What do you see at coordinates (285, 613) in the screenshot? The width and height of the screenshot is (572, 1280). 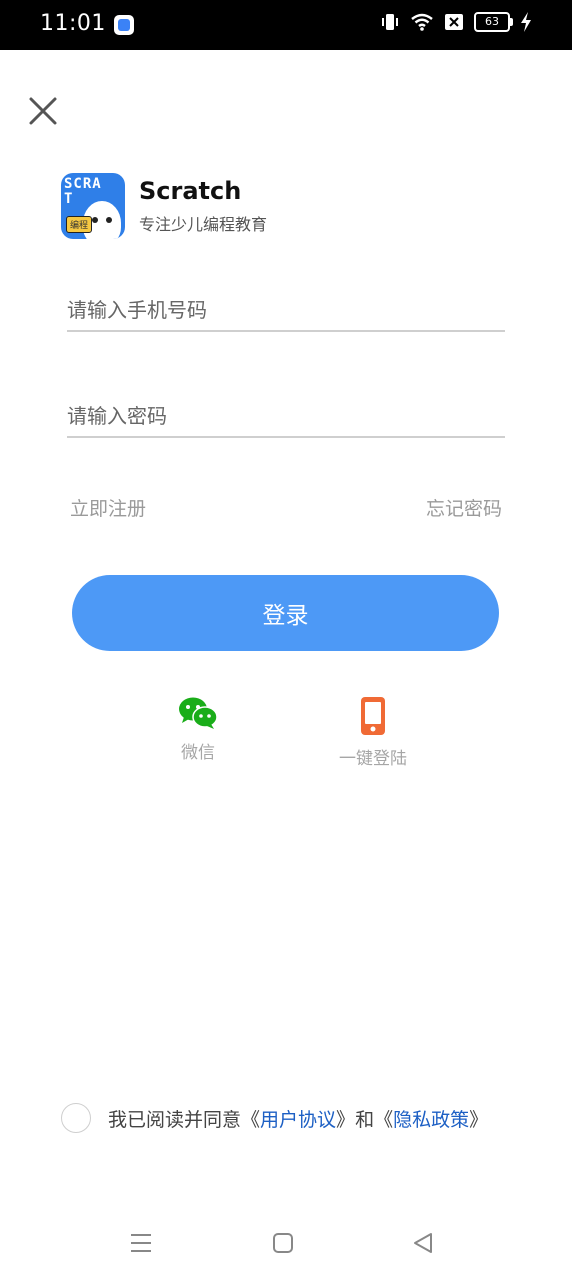 I see `login-button: 登录` at bounding box center [285, 613].